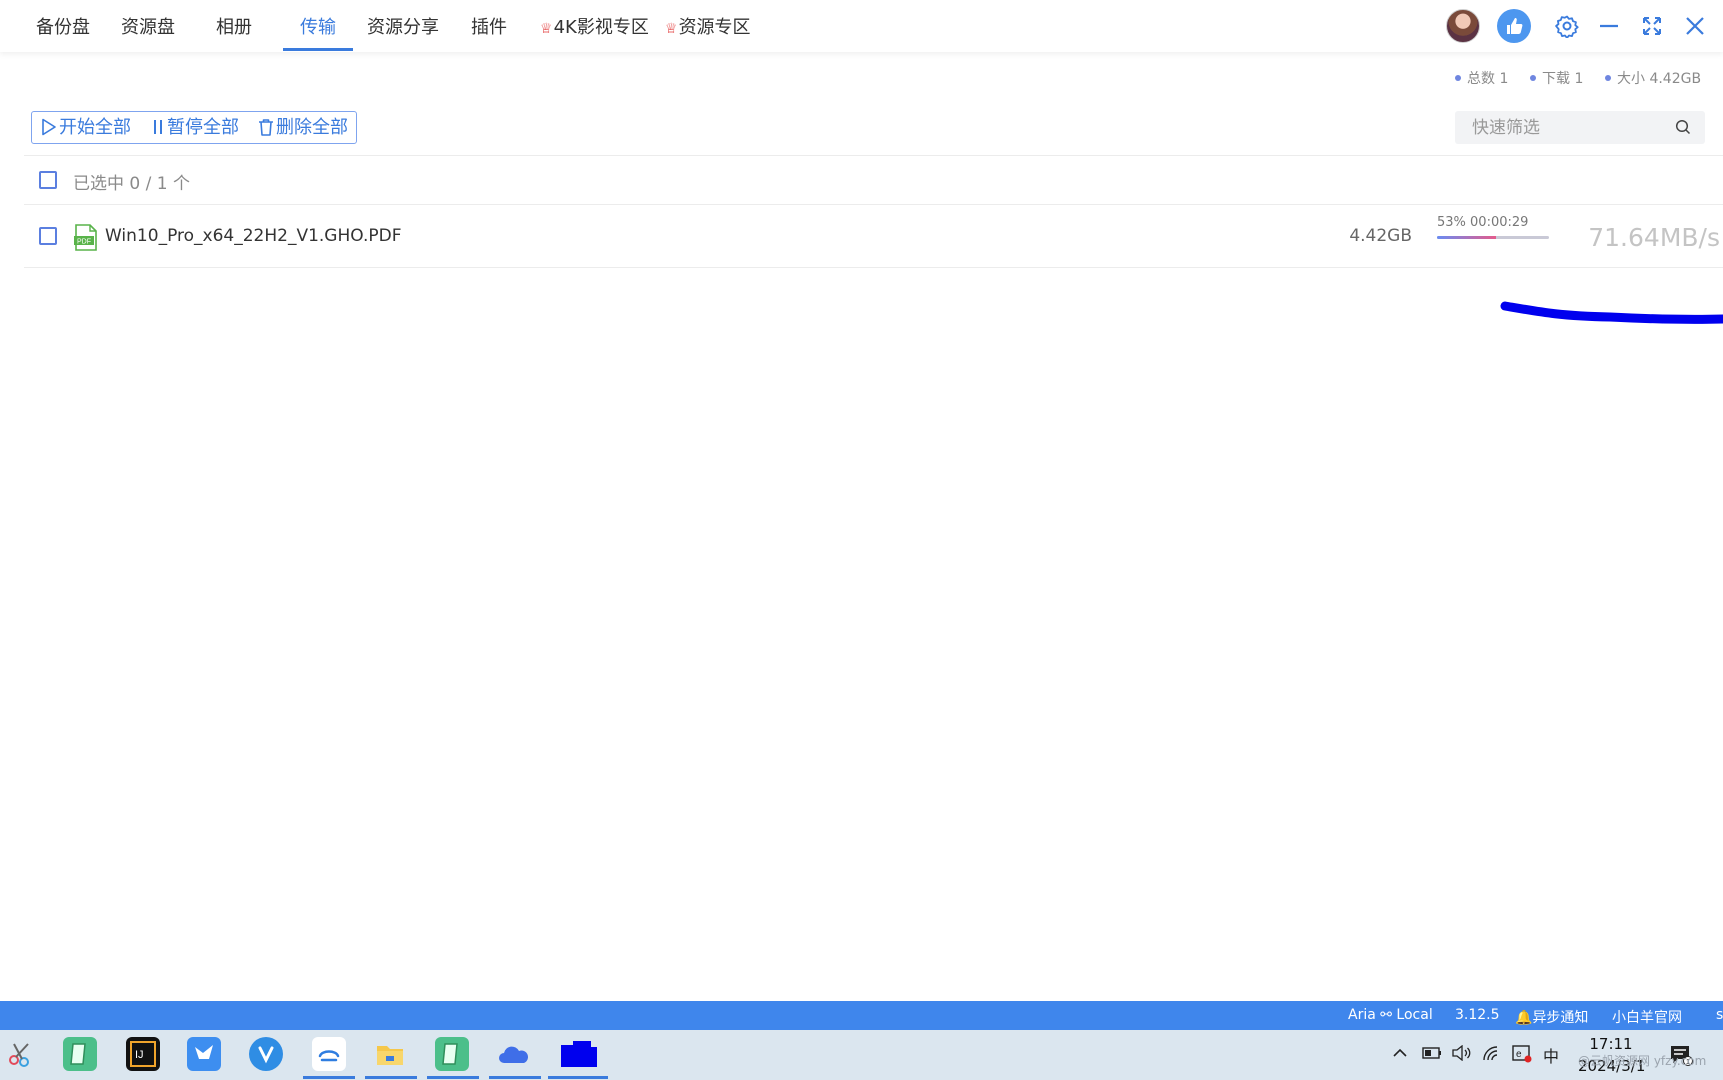 The width and height of the screenshot is (1723, 1080). Describe the element at coordinates (139, 1055) in the screenshot. I see `svg-text: IJ` at that location.